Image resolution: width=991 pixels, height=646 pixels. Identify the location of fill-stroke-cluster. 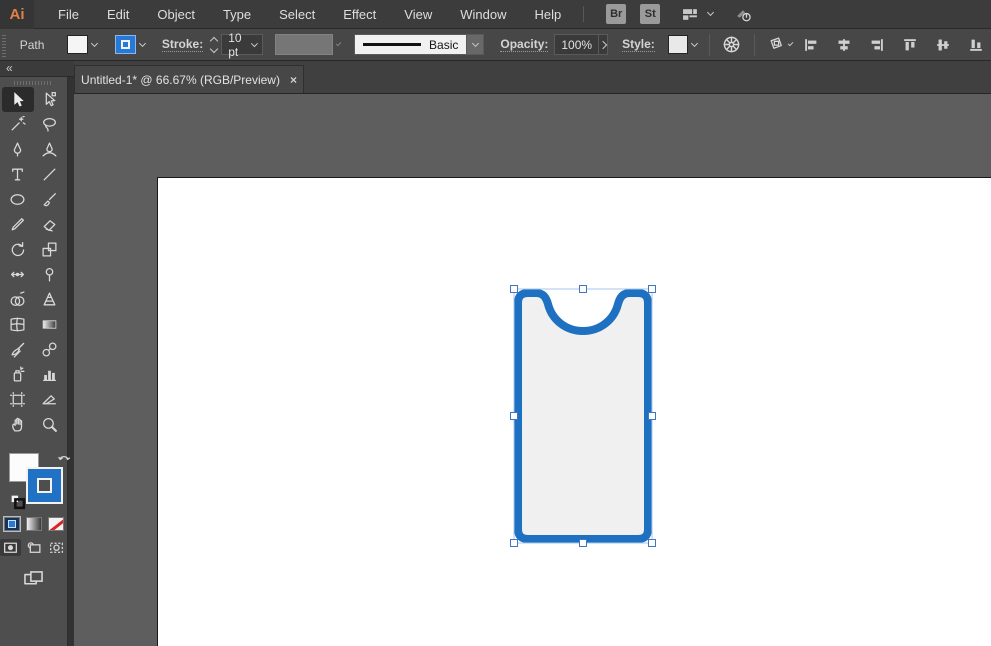
(35, 482).